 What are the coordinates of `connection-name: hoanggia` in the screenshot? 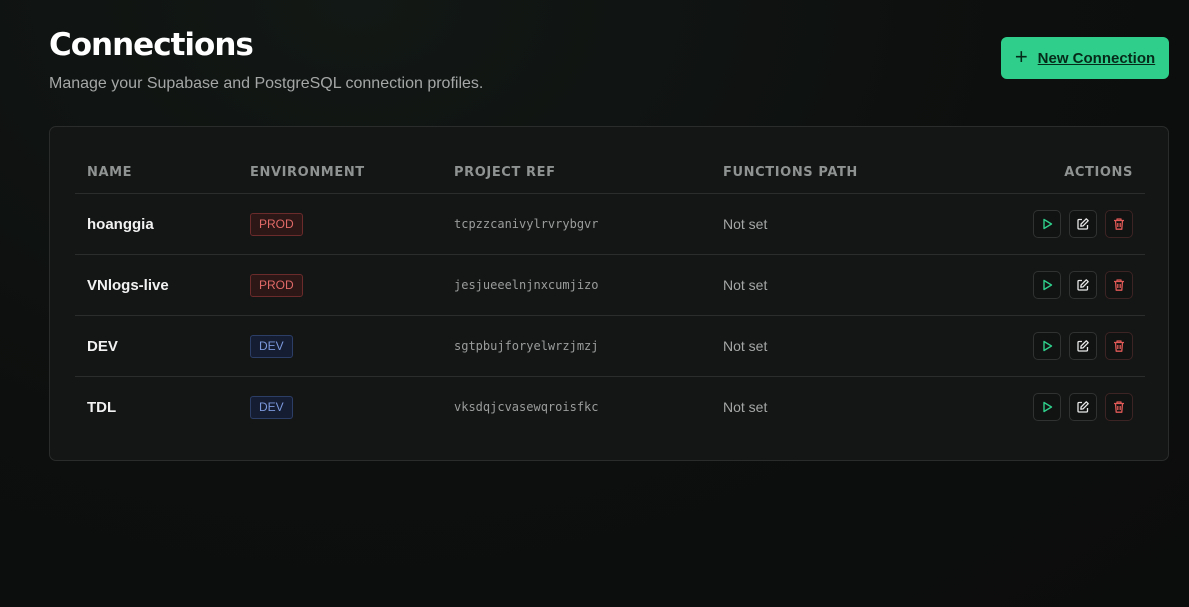 It's located at (120, 224).